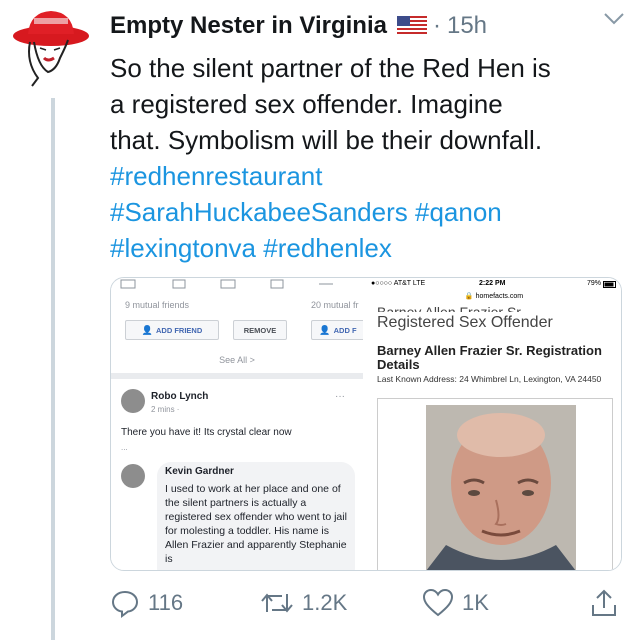  Describe the element at coordinates (398, 283) in the screenshot. I see `carrier-label: ●○○○○ AT&T LTE` at that location.